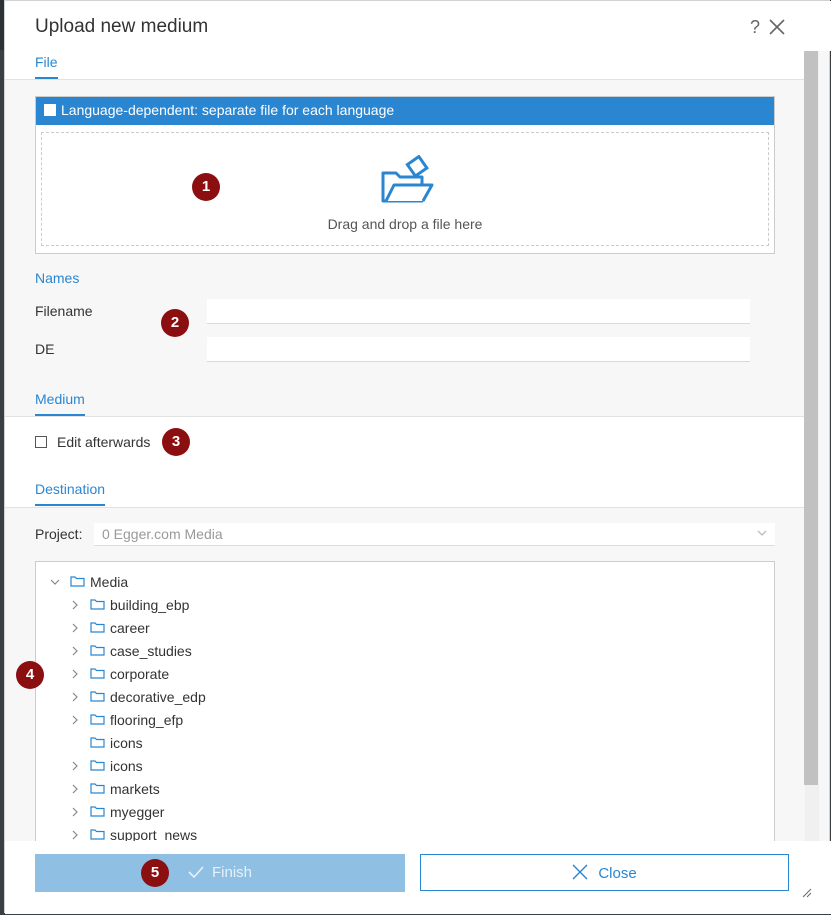 The height and width of the screenshot is (915, 831). Describe the element at coordinates (811, 418) in the screenshot. I see `scrollbar-thumb` at that location.